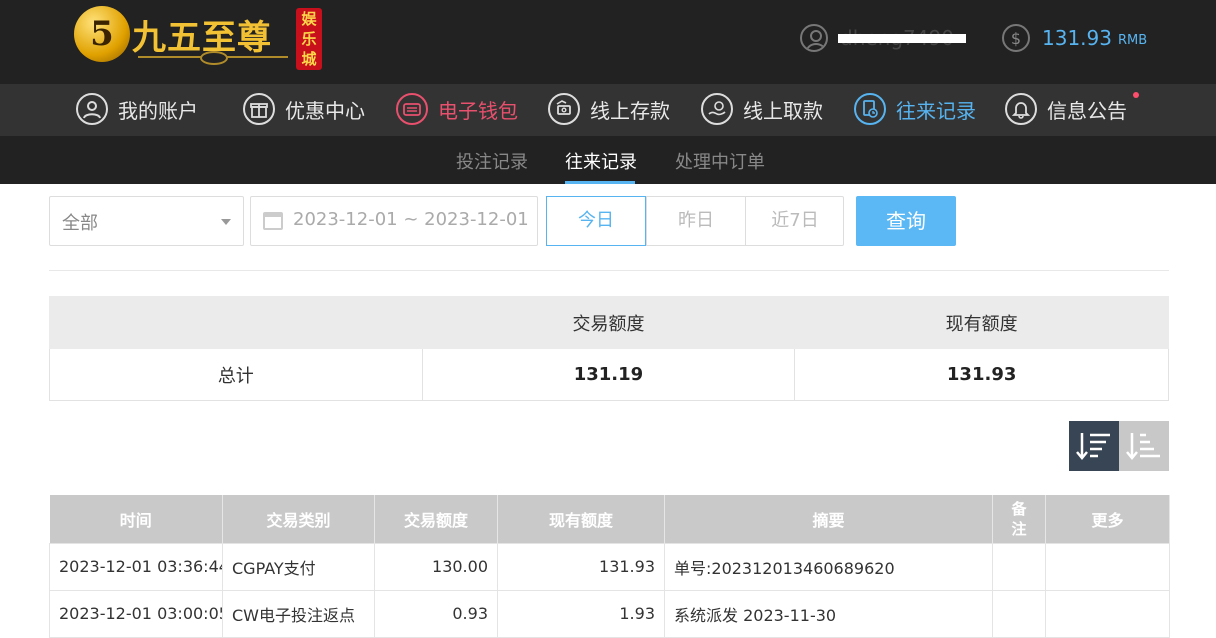 Image resolution: width=1216 pixels, height=638 pixels. I want to click on calendar-icon, so click(273, 221).